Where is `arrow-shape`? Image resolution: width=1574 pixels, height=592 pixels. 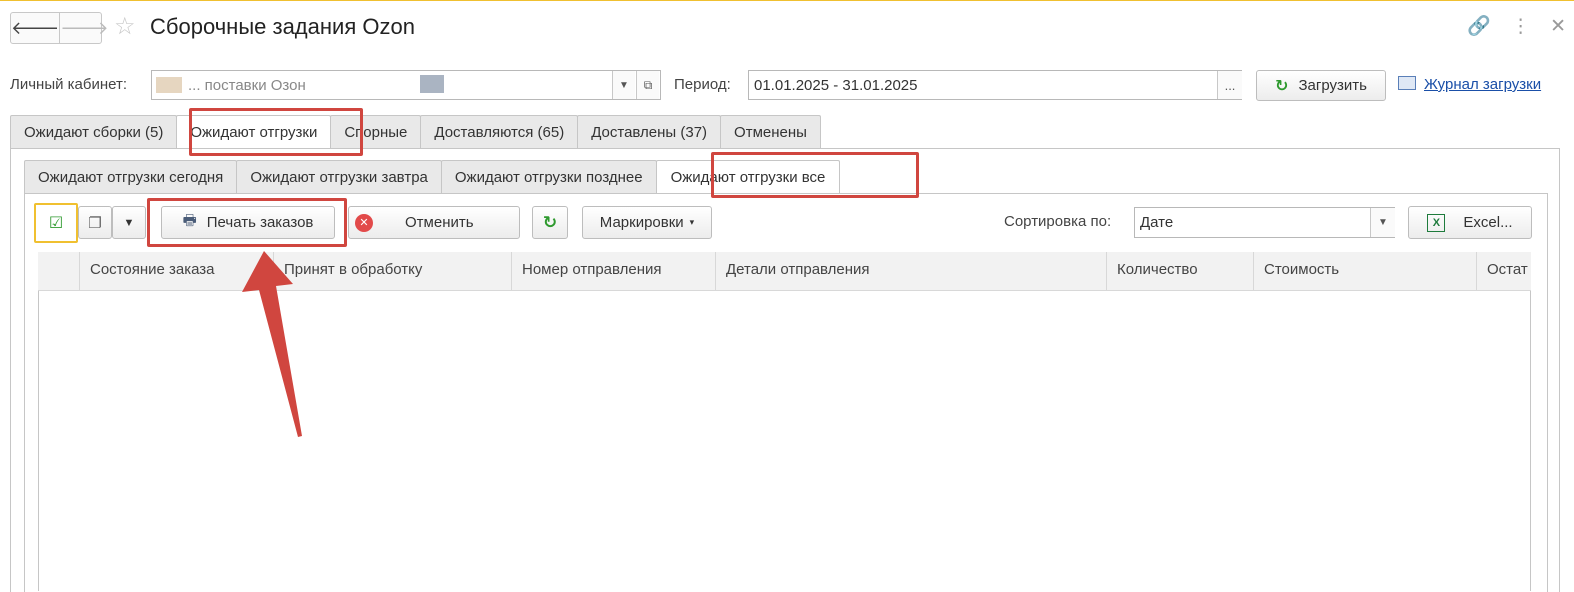 arrow-shape is located at coordinates (272, 344).